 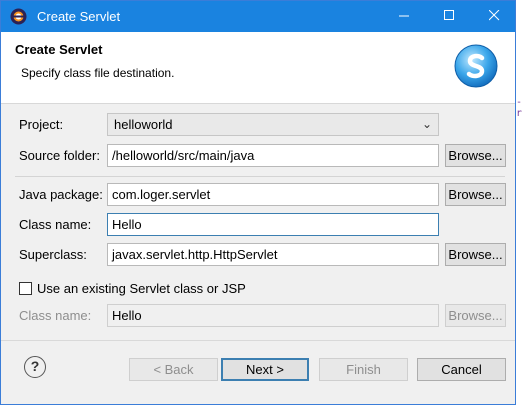 I want to click on maximize-button, so click(x=449, y=16).